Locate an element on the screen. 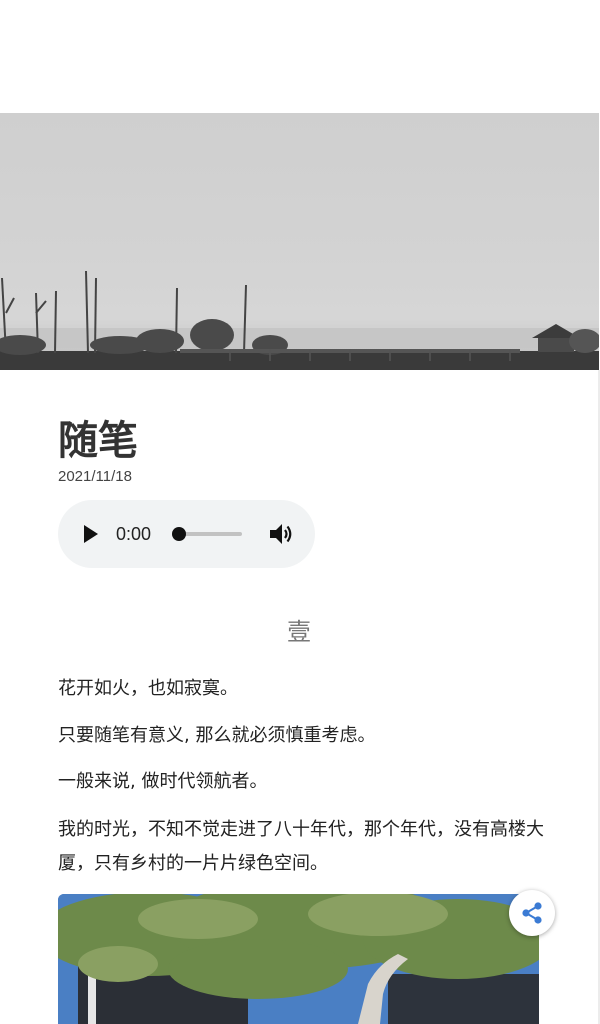 The height and width of the screenshot is (1024, 600). section-number: 壹 is located at coordinates (299, 632).